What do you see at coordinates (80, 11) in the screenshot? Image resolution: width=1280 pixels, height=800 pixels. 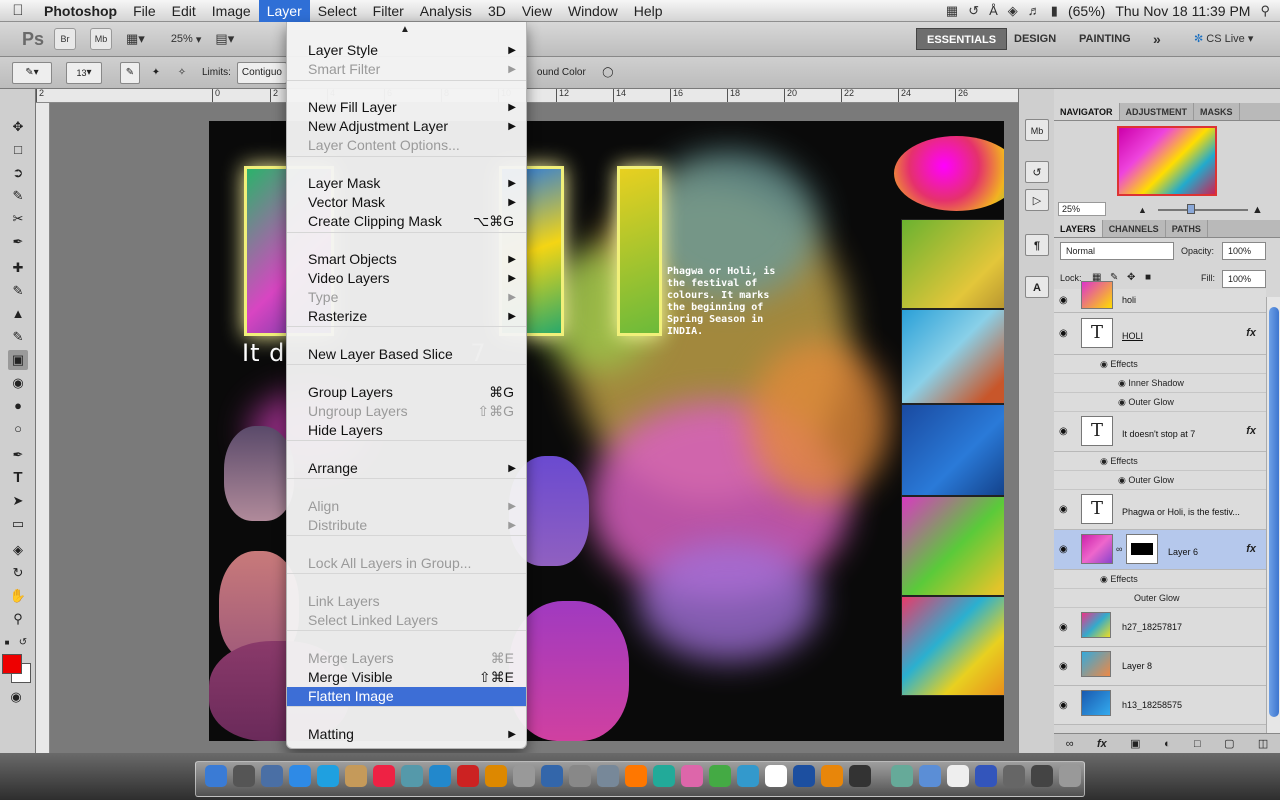 I see `app-menu: Photoshop` at bounding box center [80, 11].